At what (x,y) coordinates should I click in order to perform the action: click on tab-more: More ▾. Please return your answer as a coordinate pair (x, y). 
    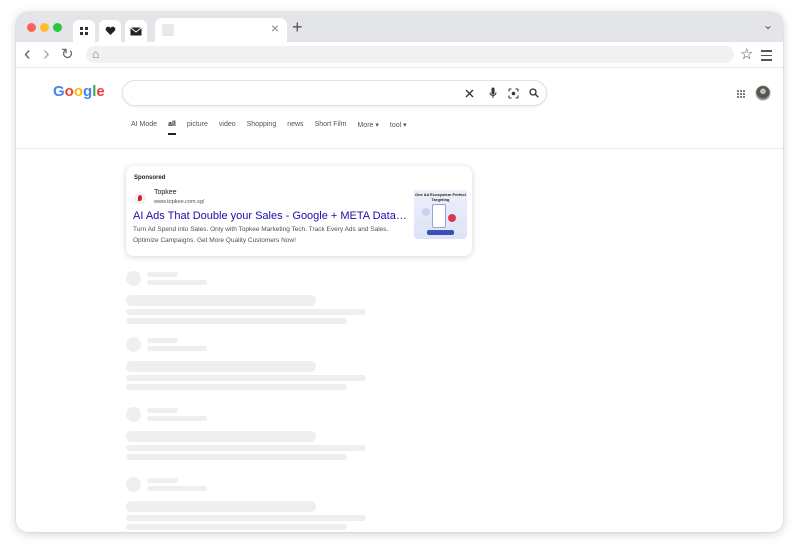
    Looking at the image, I should click on (367, 128).